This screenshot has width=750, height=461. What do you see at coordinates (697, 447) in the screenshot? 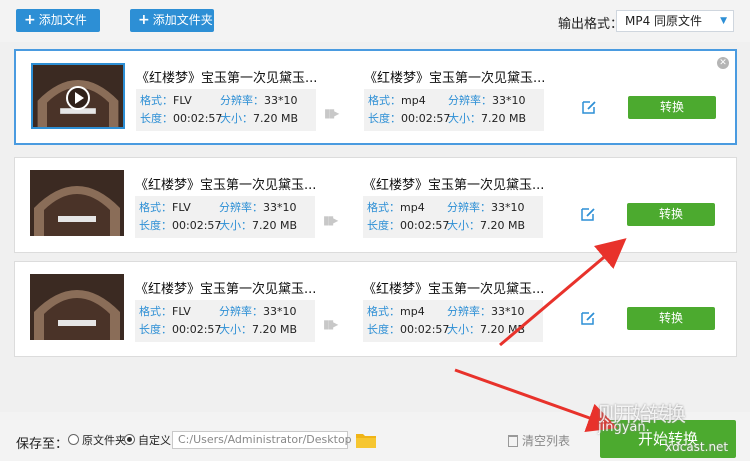
I see `watermark: xdcast.net` at bounding box center [697, 447].